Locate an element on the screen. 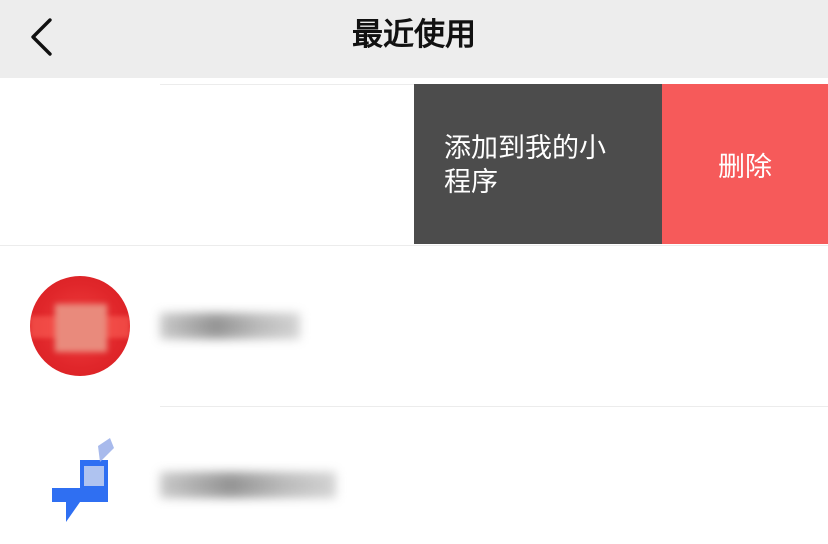 The image size is (828, 544). blue-tencent-icon is located at coordinates (85, 483).